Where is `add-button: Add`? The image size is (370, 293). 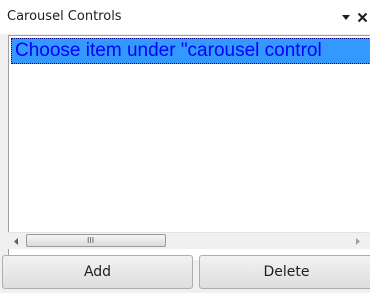
add-button: Add is located at coordinates (97, 272).